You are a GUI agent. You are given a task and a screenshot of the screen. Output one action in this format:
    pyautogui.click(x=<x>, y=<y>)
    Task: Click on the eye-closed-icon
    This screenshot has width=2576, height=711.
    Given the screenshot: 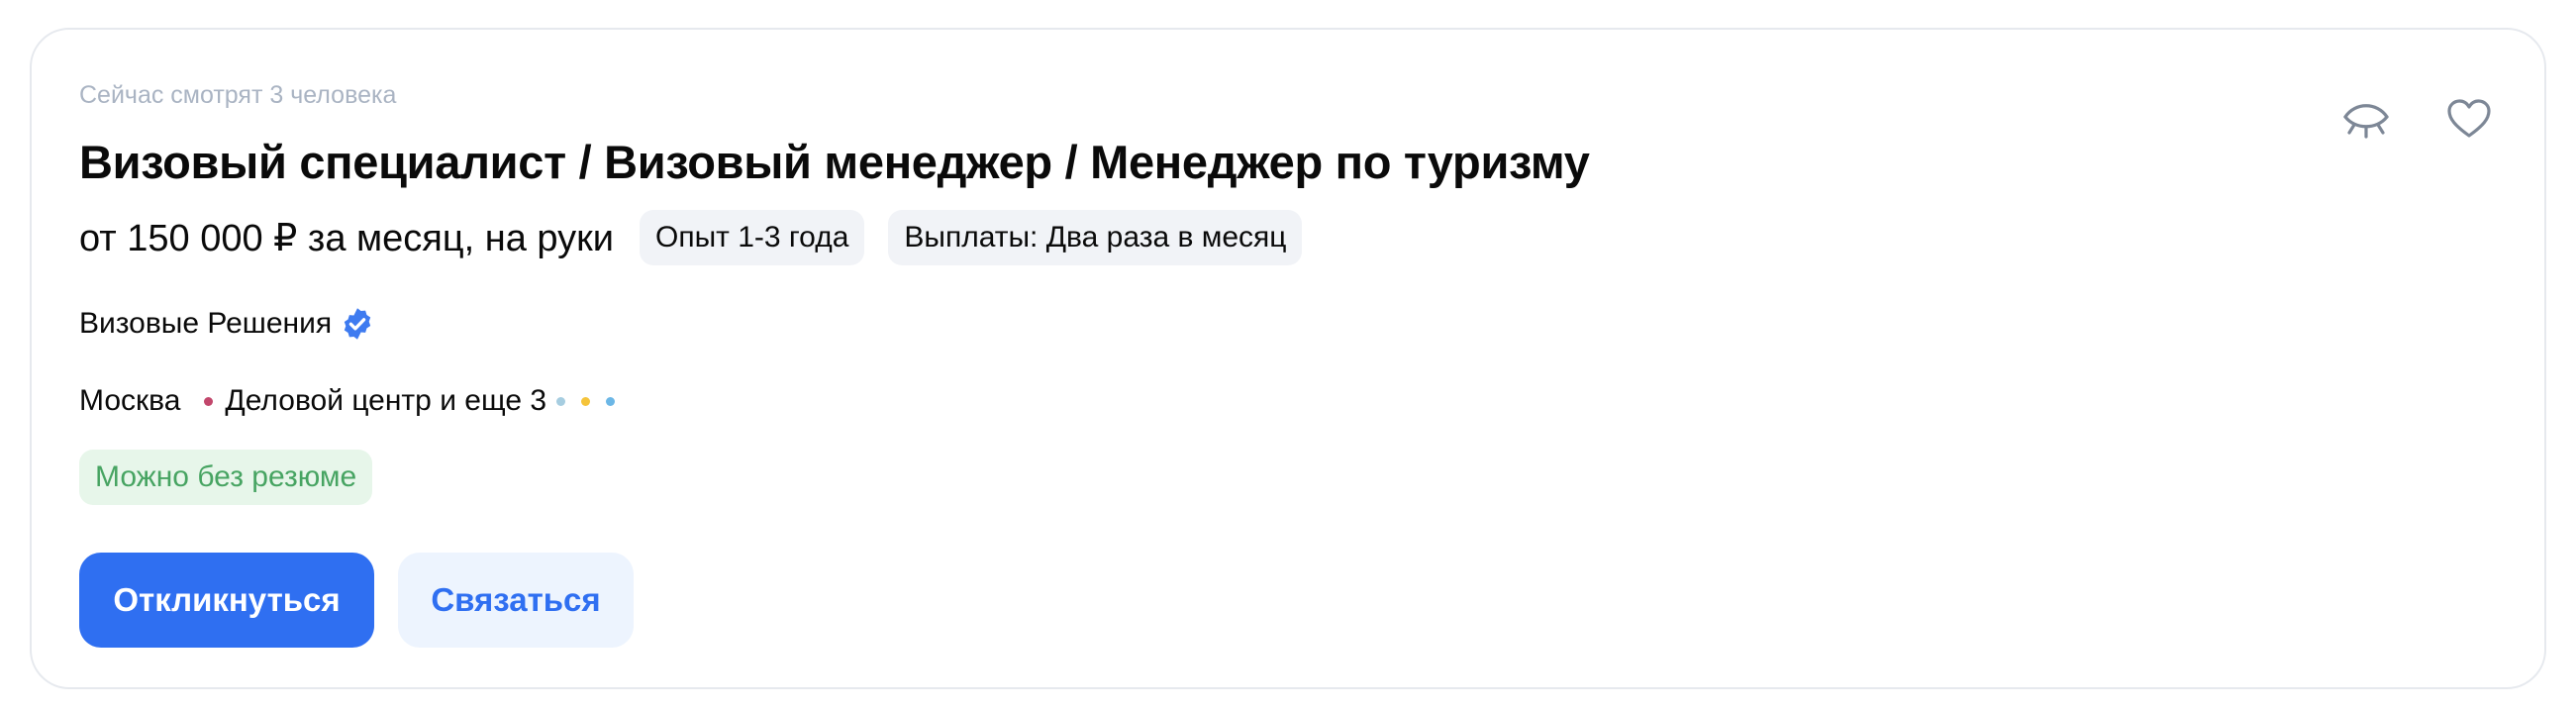 What is the action you would take?
    pyautogui.click(x=2366, y=121)
    